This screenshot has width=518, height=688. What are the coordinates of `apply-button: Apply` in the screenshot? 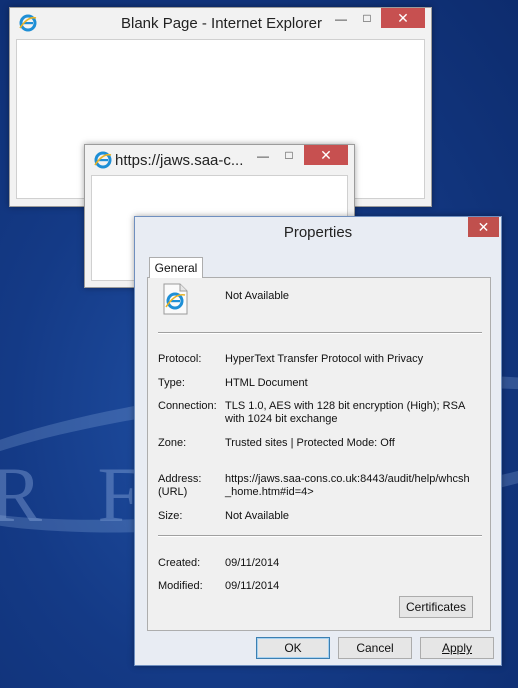 It's located at (457, 648).